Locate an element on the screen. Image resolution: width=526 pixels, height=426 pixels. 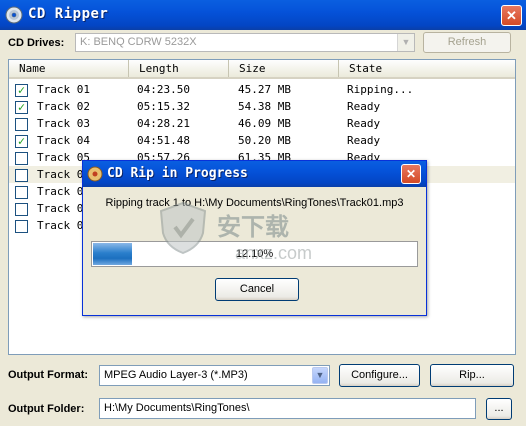
track-length: 04:23.50 is located at coordinates (163, 89).